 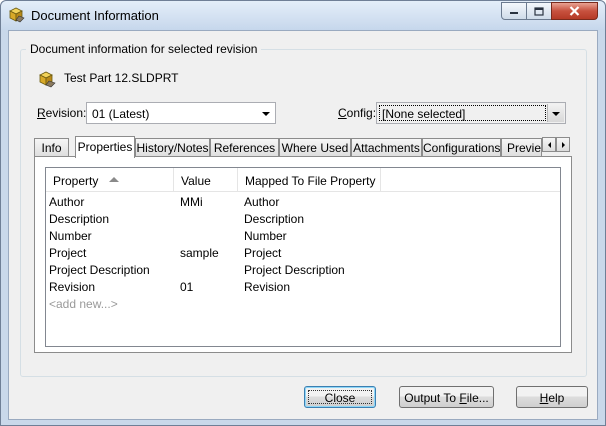 What do you see at coordinates (267, 287) in the screenshot?
I see `mapped-cell: Revision` at bounding box center [267, 287].